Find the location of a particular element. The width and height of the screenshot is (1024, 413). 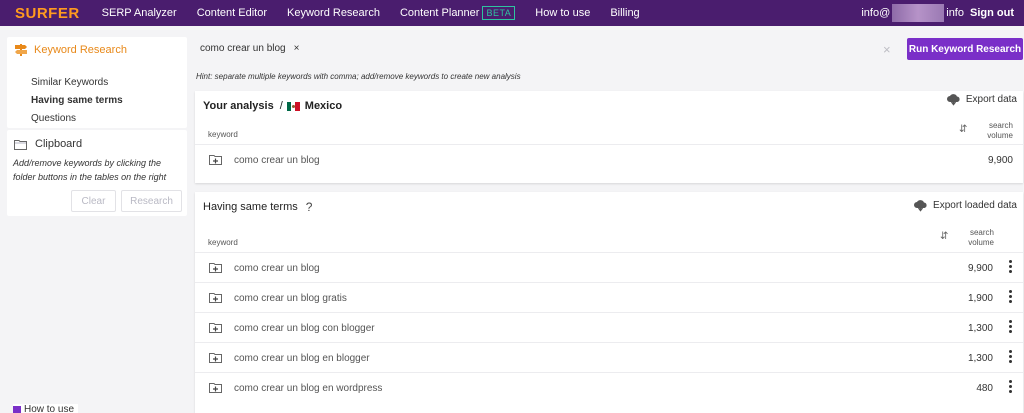

export-data-label: Export data is located at coordinates (991, 99).